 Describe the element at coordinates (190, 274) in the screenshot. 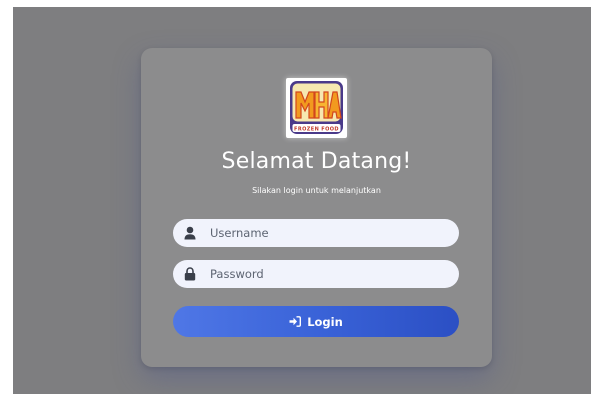

I see `lock-icon` at that location.